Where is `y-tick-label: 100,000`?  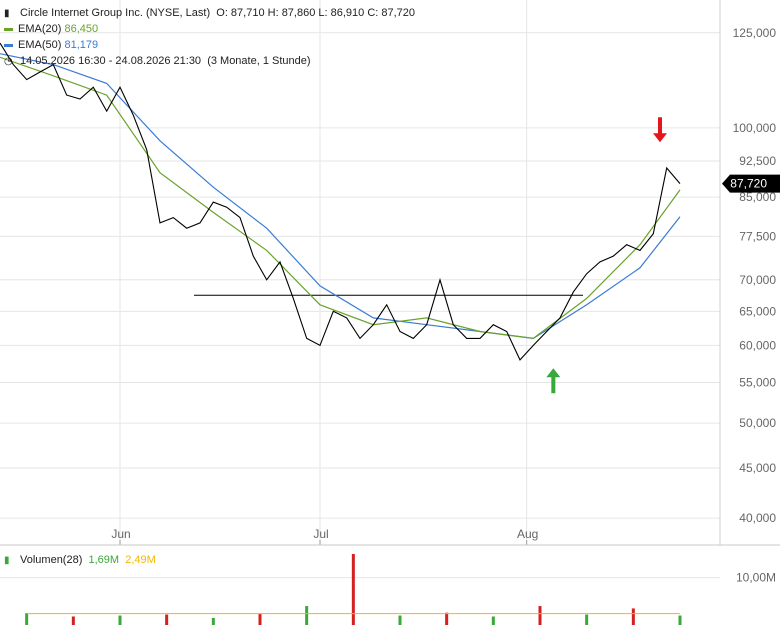 y-tick-label: 100,000 is located at coordinates (755, 128).